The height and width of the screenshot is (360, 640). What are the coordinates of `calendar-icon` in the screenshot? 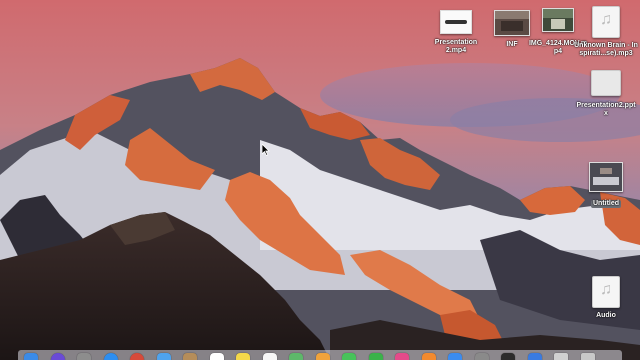 It's located at (216, 356).